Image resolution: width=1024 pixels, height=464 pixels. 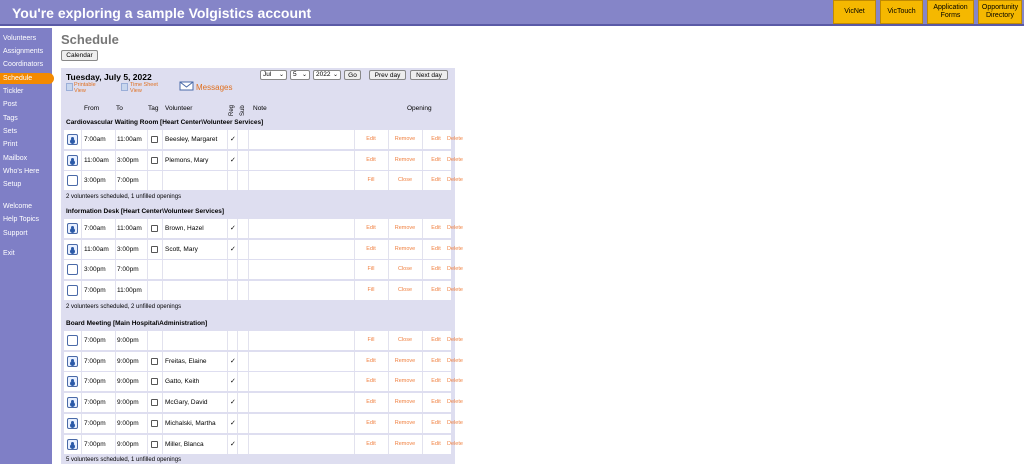 I want to click on volunteer-name: Beesley, Margaret, so click(x=191, y=139).